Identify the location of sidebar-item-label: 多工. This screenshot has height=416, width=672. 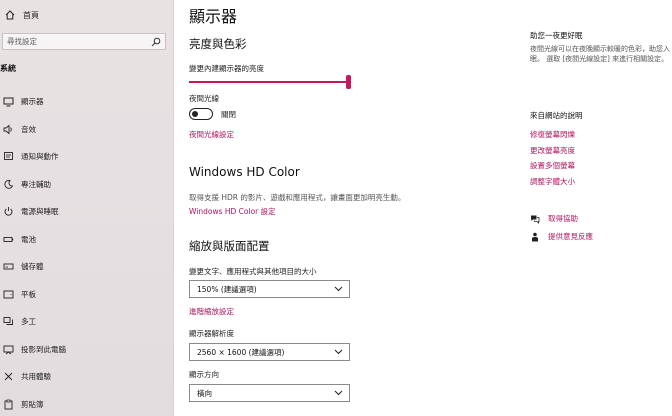
(28, 322).